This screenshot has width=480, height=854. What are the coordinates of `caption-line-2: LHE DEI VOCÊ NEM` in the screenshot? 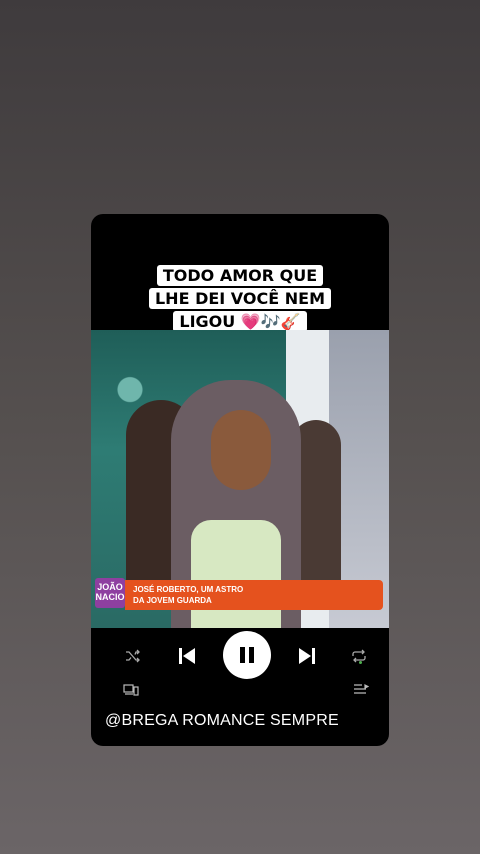 It's located at (239, 298).